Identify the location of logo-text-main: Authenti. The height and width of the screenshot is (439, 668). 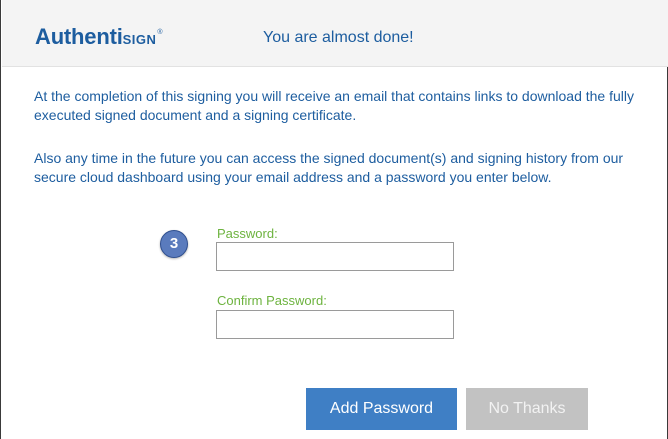
(79, 36).